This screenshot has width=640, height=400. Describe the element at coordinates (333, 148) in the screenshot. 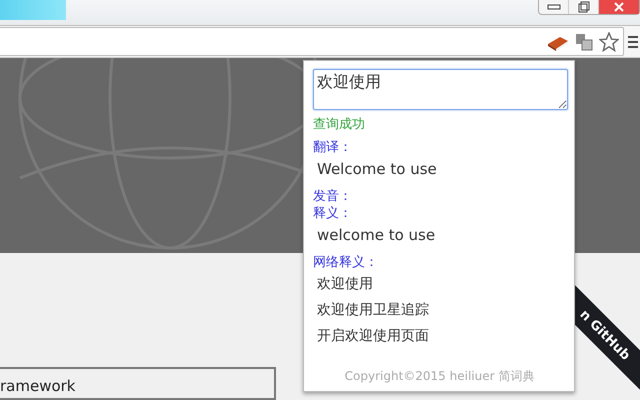

I see `section-label: 翻译：` at that location.